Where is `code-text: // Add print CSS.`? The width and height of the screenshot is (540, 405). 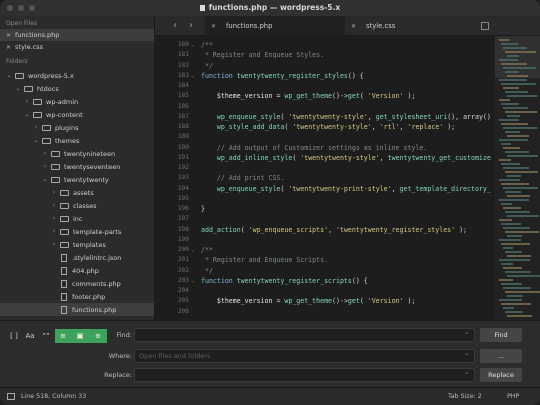
code-text: // Add print CSS. is located at coordinates (243, 178).